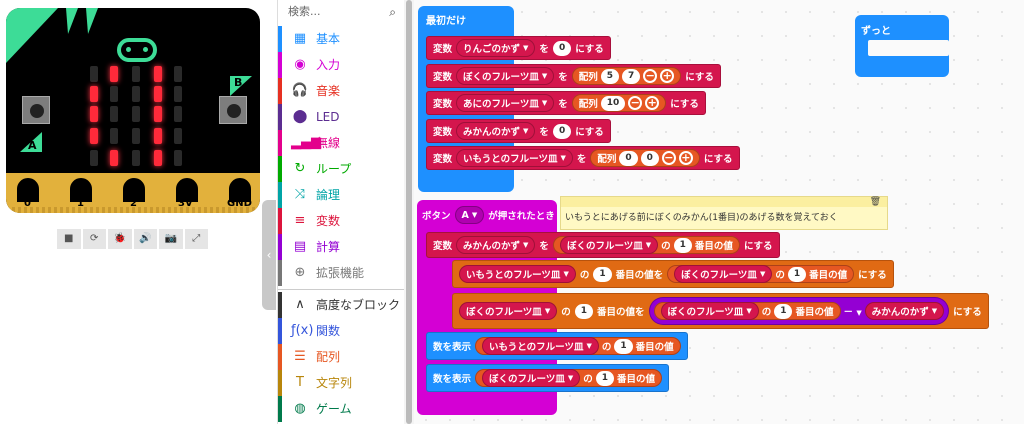 The height and width of the screenshot is (424, 1024). I want to click on category-label: 変数, so click(328, 221).